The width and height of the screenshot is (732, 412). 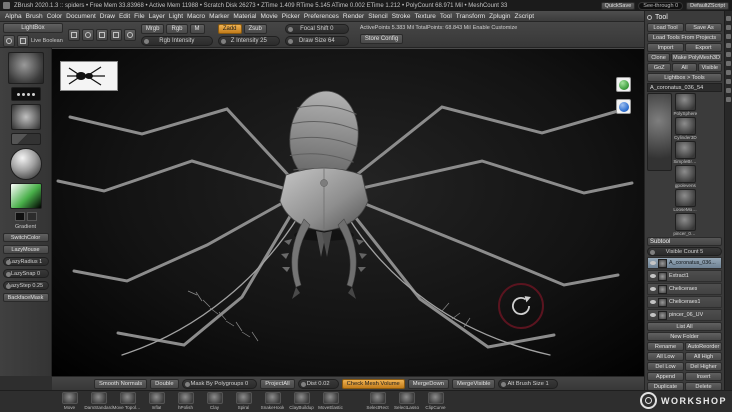 What do you see at coordinates (25, 297) in the screenshot?
I see `backface-mask-button: BackfaceMask` at bounding box center [25, 297].